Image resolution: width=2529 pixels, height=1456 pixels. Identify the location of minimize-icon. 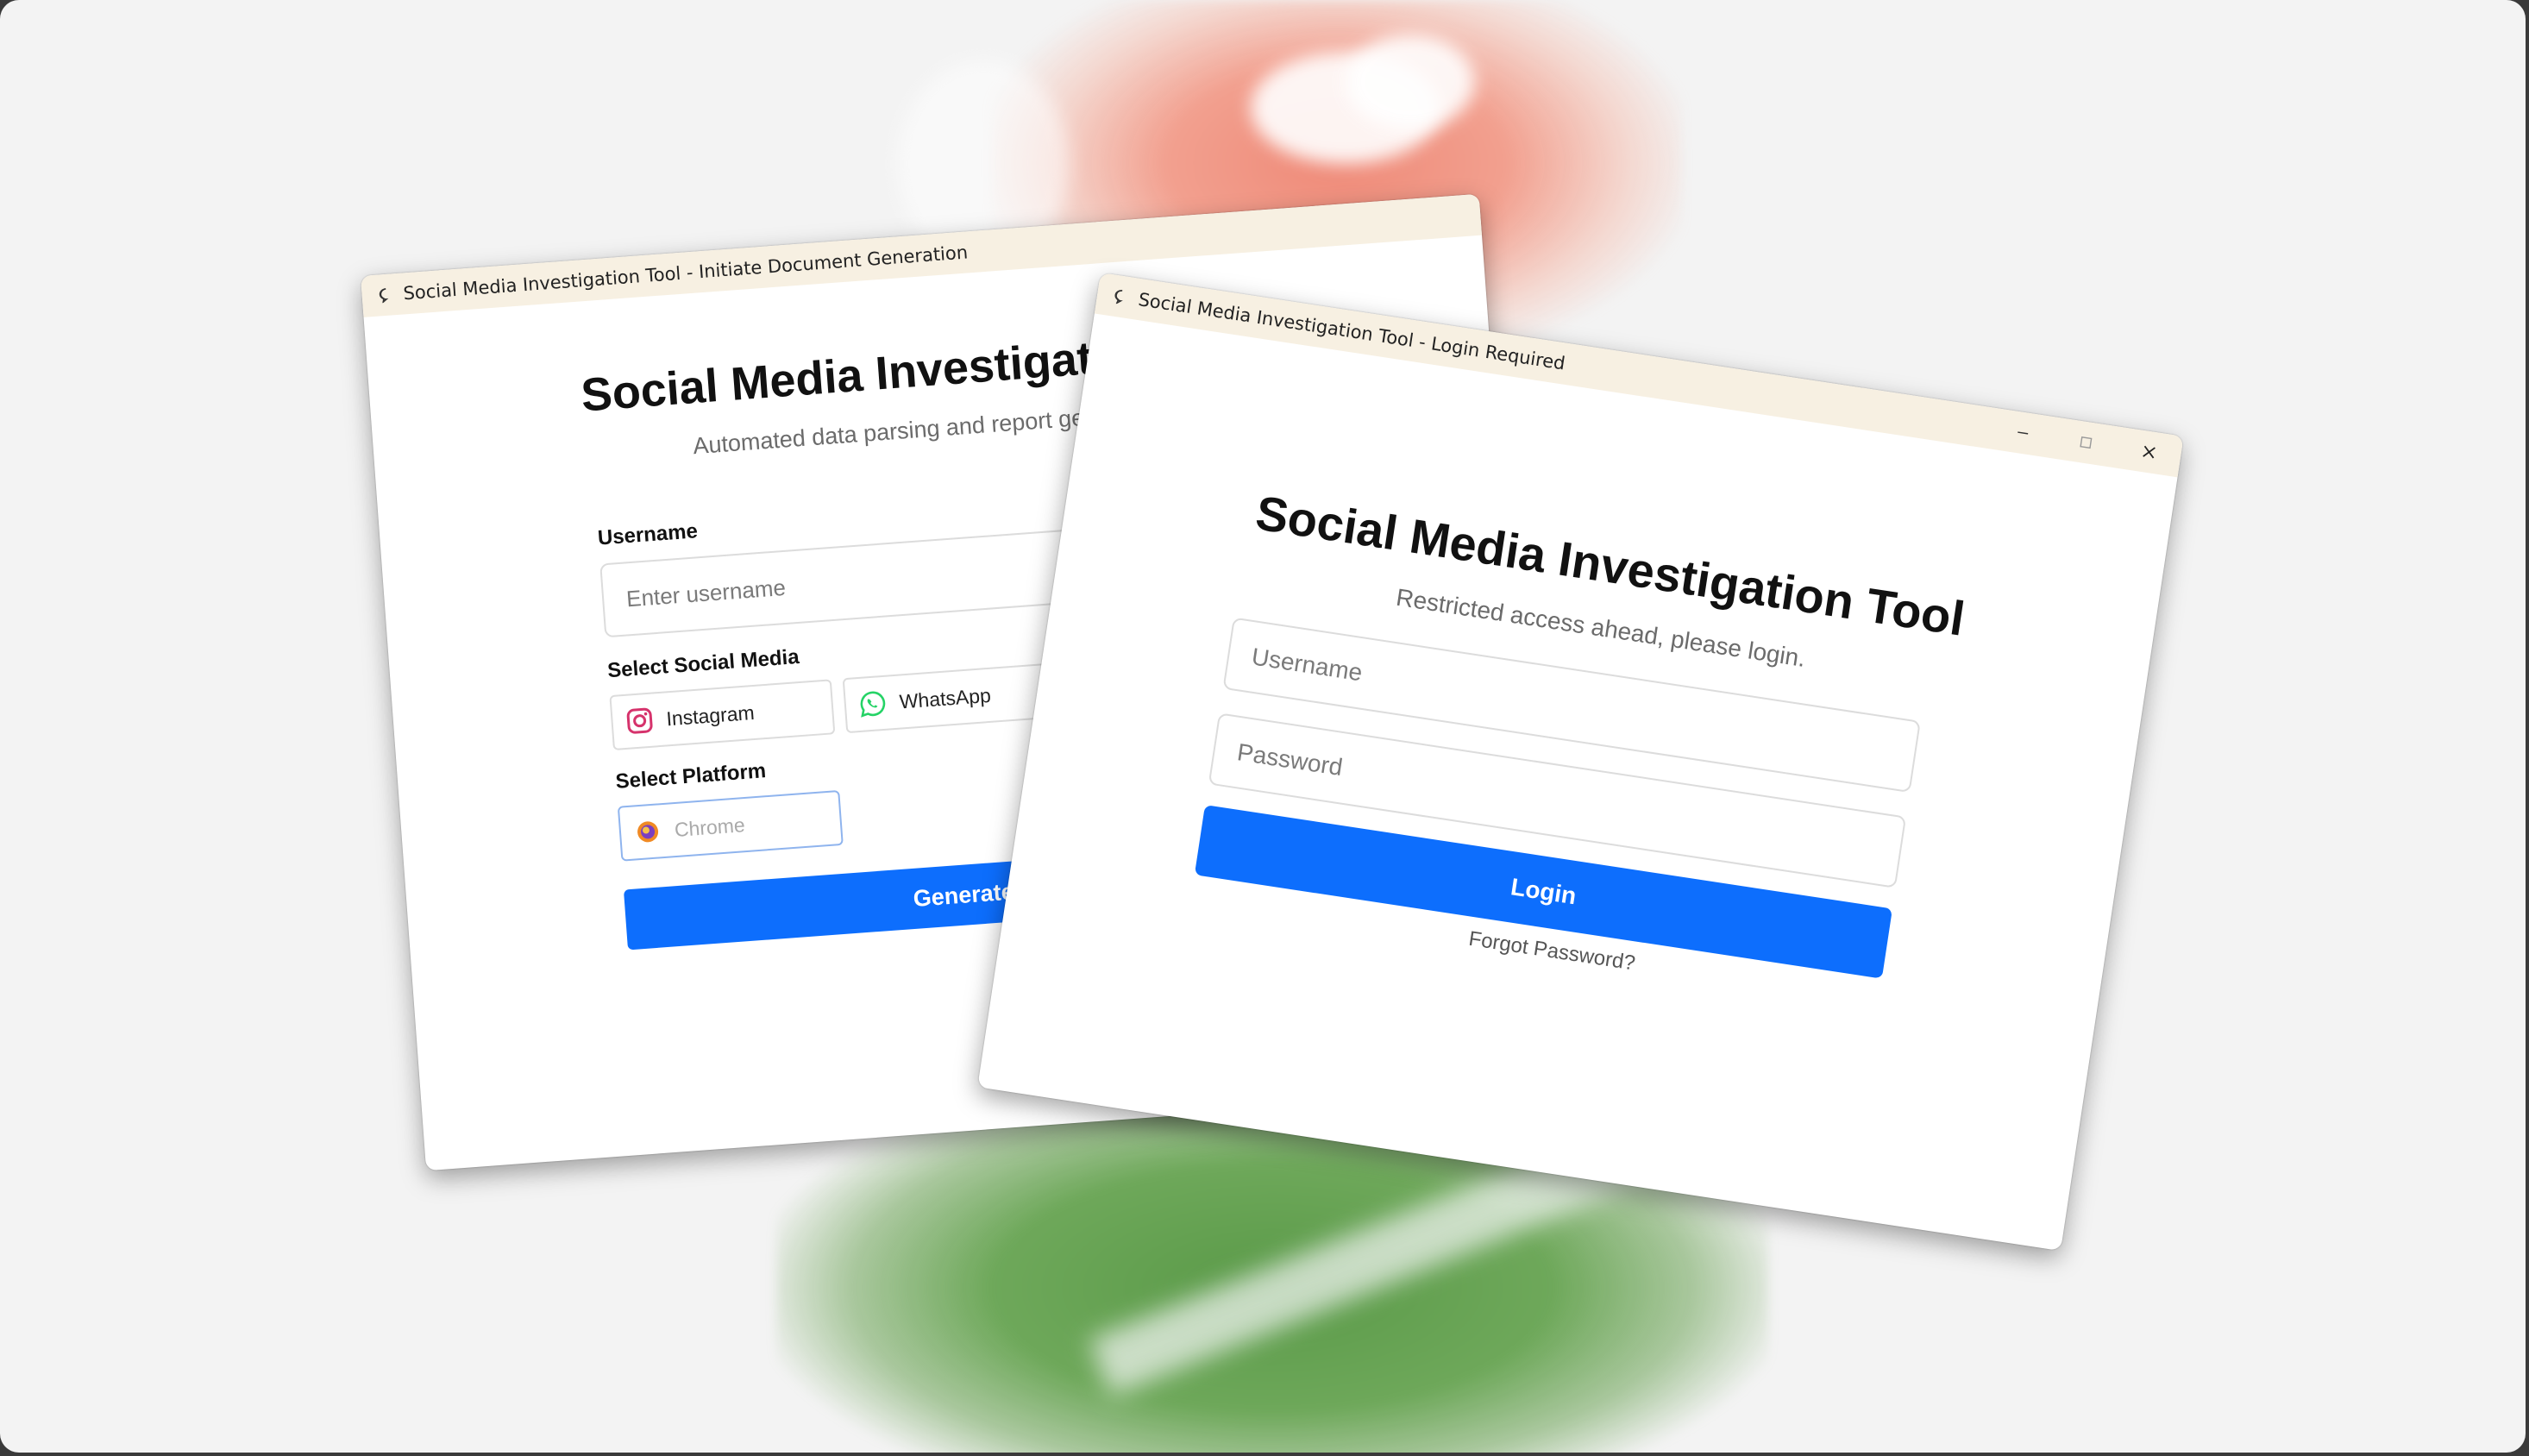
(2023, 433).